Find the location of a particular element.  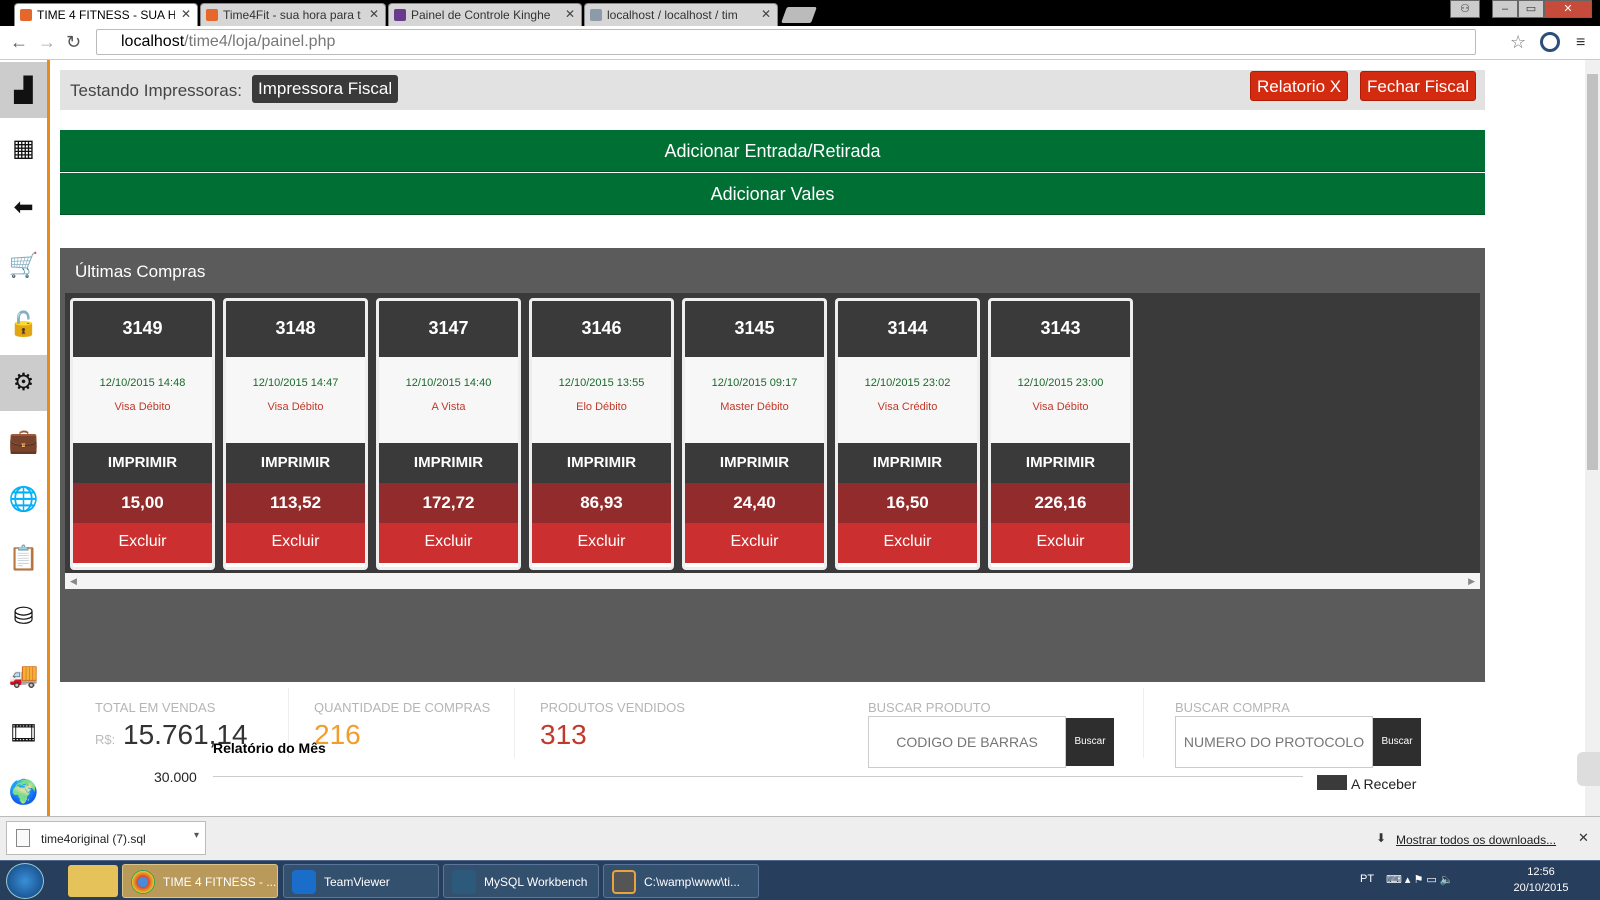

coins-icon: ⛁ is located at coordinates (23, 616).